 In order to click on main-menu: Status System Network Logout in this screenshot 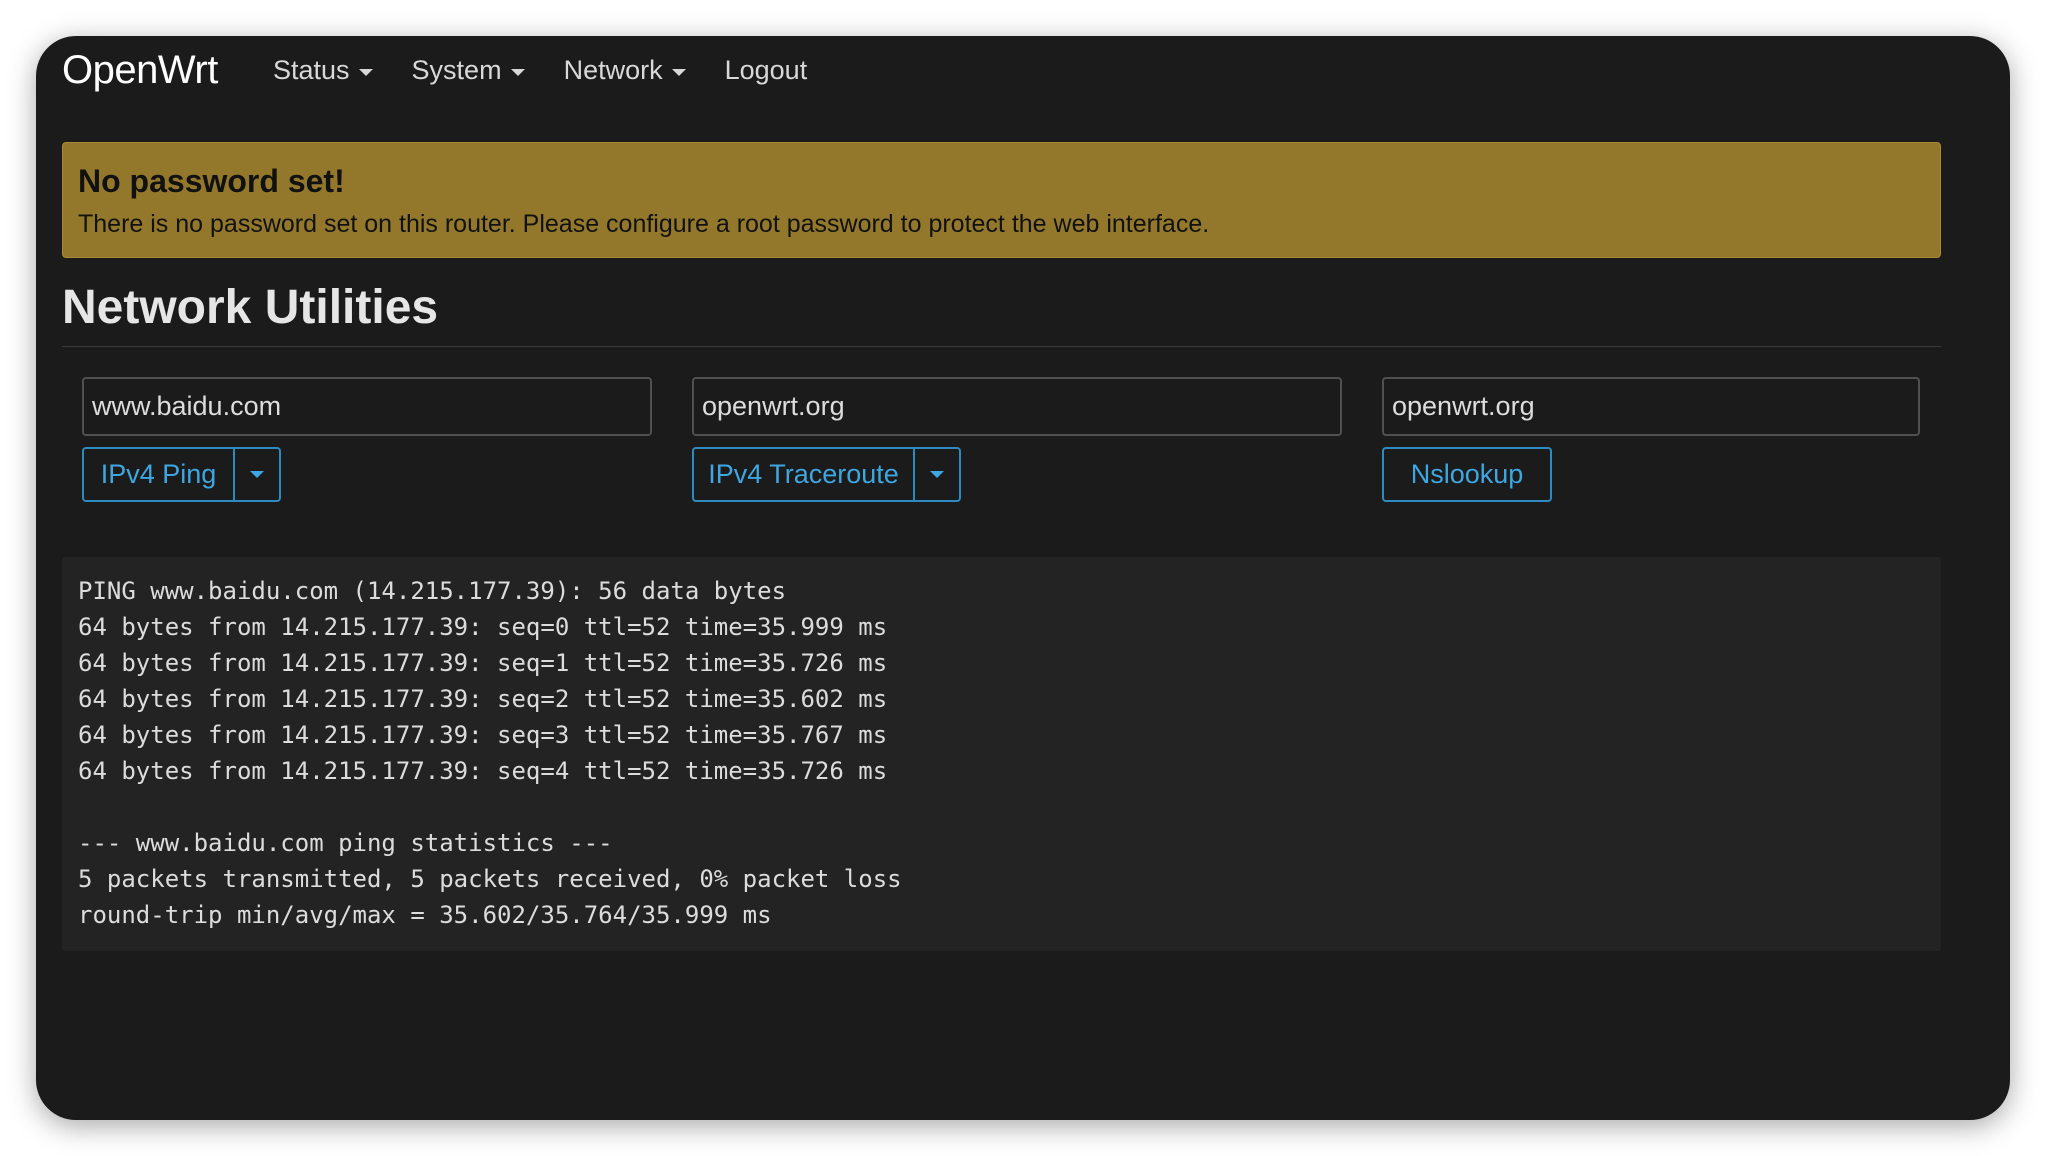, I will do `click(559, 70)`.